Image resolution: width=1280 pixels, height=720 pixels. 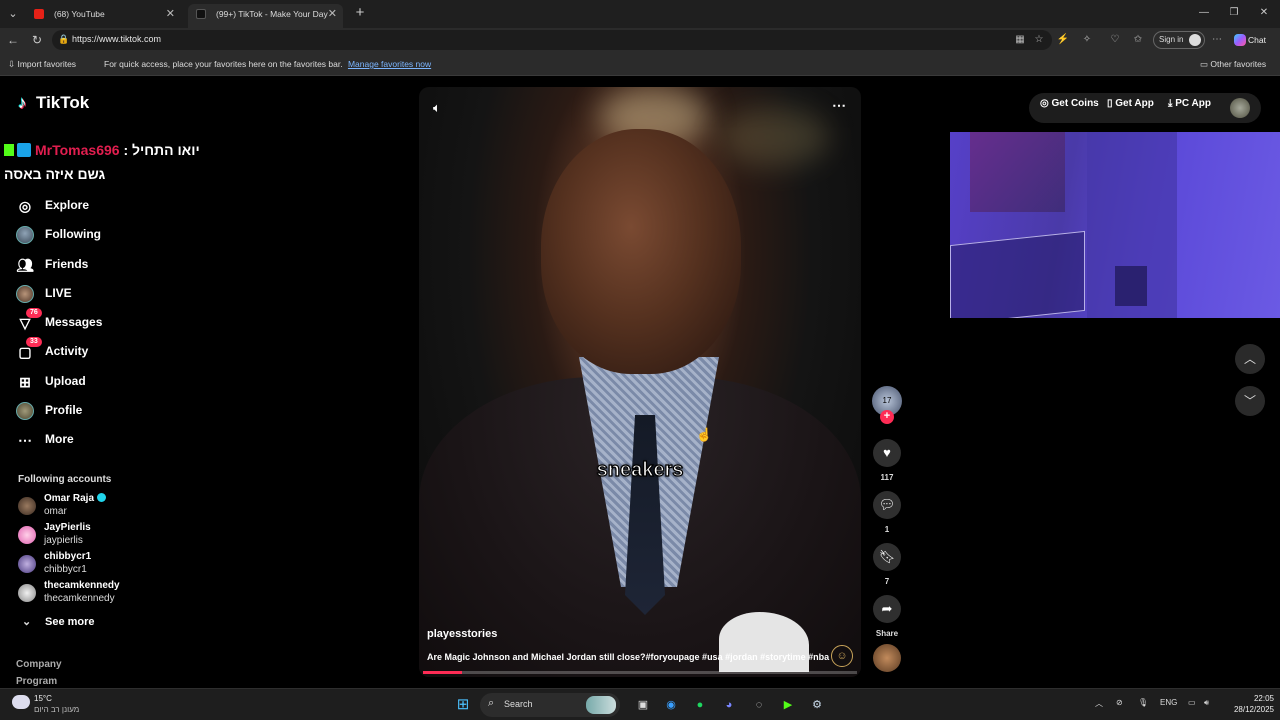 What do you see at coordinates (1039, 40) in the screenshot?
I see `favorite-star-icon: ☆` at bounding box center [1039, 40].